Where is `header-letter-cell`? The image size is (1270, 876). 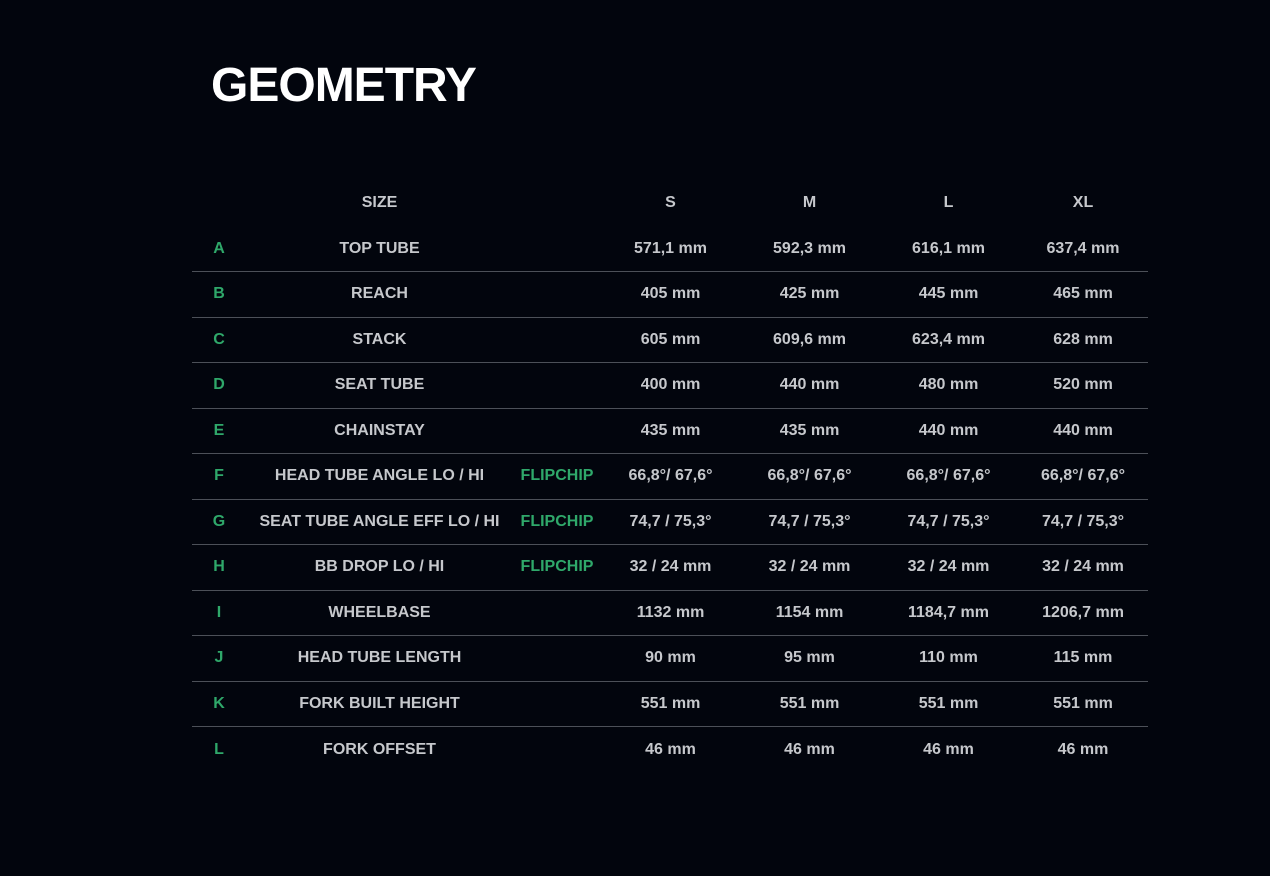 header-letter-cell is located at coordinates (219, 203).